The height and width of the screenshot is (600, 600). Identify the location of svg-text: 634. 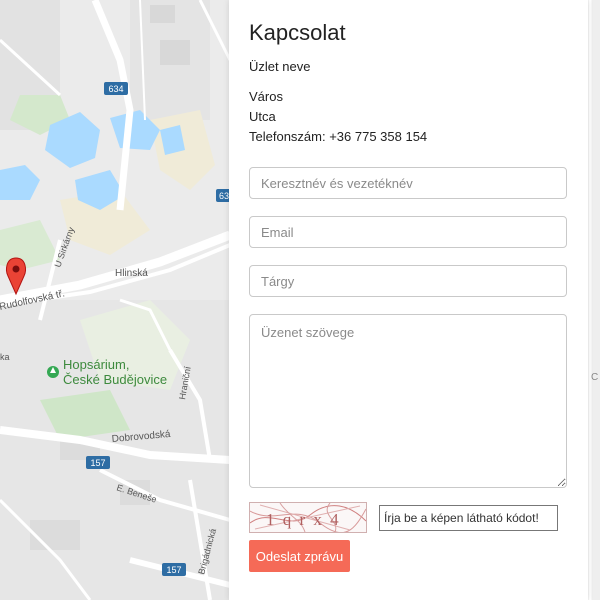
(115, 89).